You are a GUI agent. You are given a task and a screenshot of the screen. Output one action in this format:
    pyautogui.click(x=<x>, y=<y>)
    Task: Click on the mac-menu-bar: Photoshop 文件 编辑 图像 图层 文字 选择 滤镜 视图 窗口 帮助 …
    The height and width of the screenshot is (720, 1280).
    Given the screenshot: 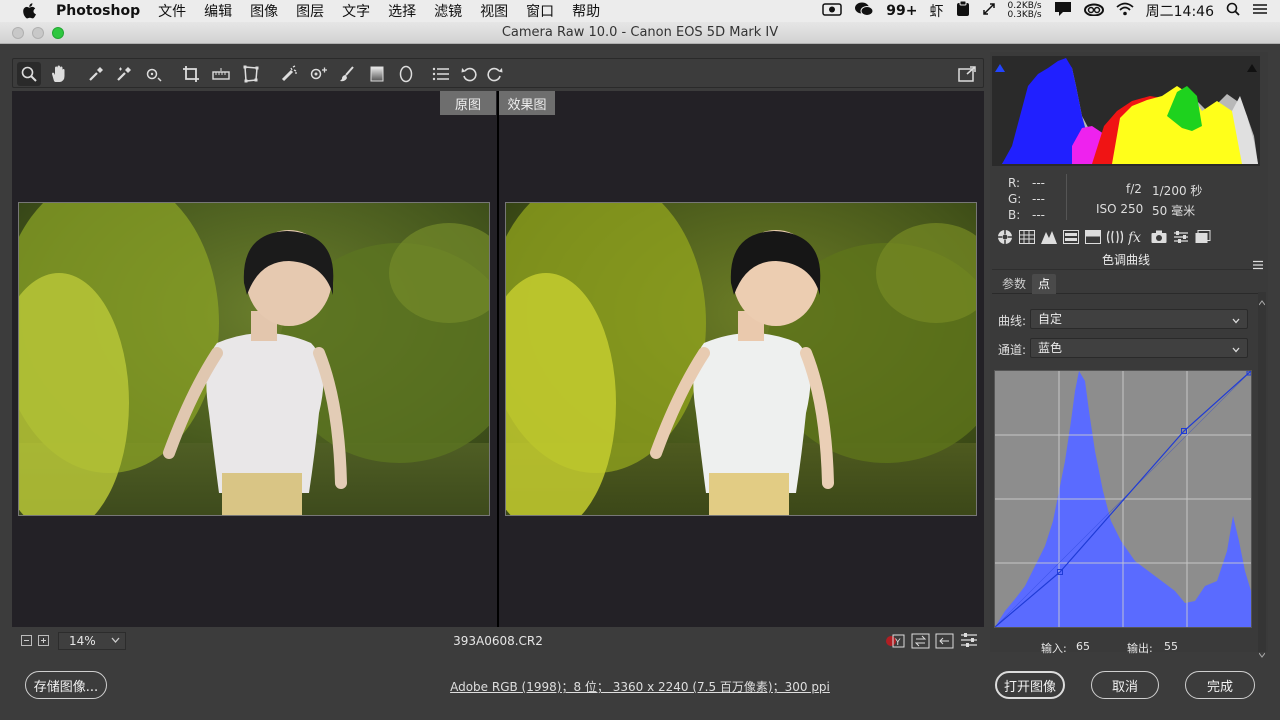 What is the action you would take?
    pyautogui.click(x=640, y=11)
    